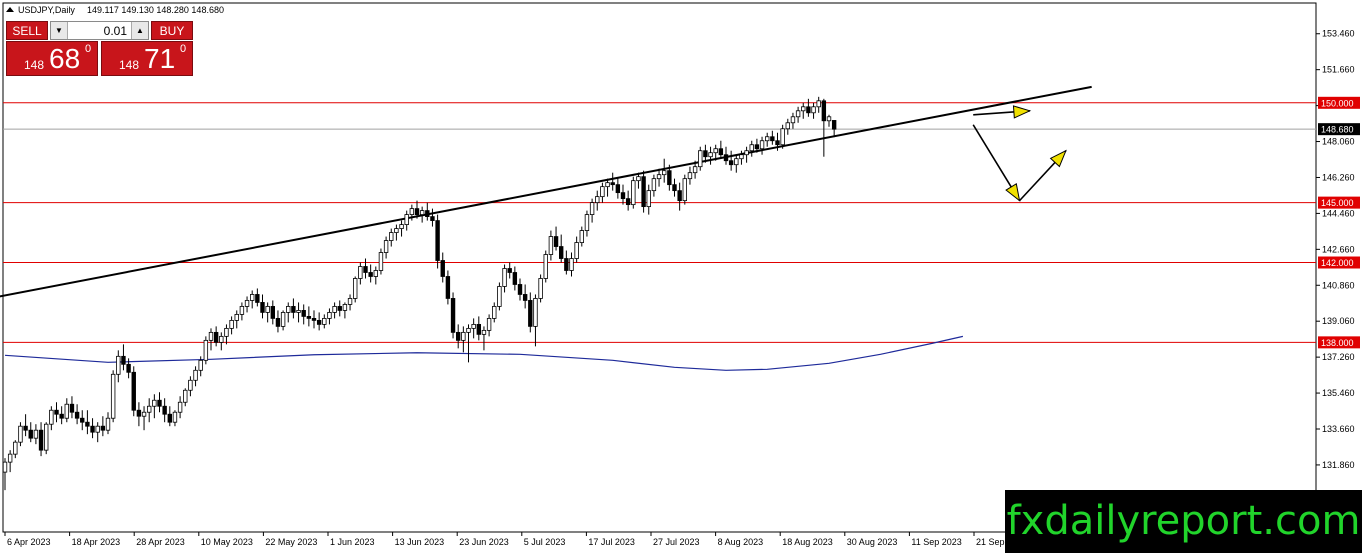 This screenshot has width=1362, height=558. What do you see at coordinates (139, 30) in the screenshot?
I see `lot-increase-icon: ▲` at bounding box center [139, 30].